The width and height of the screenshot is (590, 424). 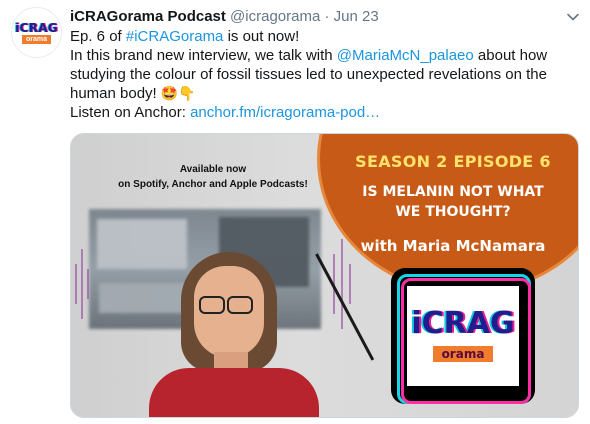 I want to click on timestamp: Jun 23, so click(x=356, y=16).